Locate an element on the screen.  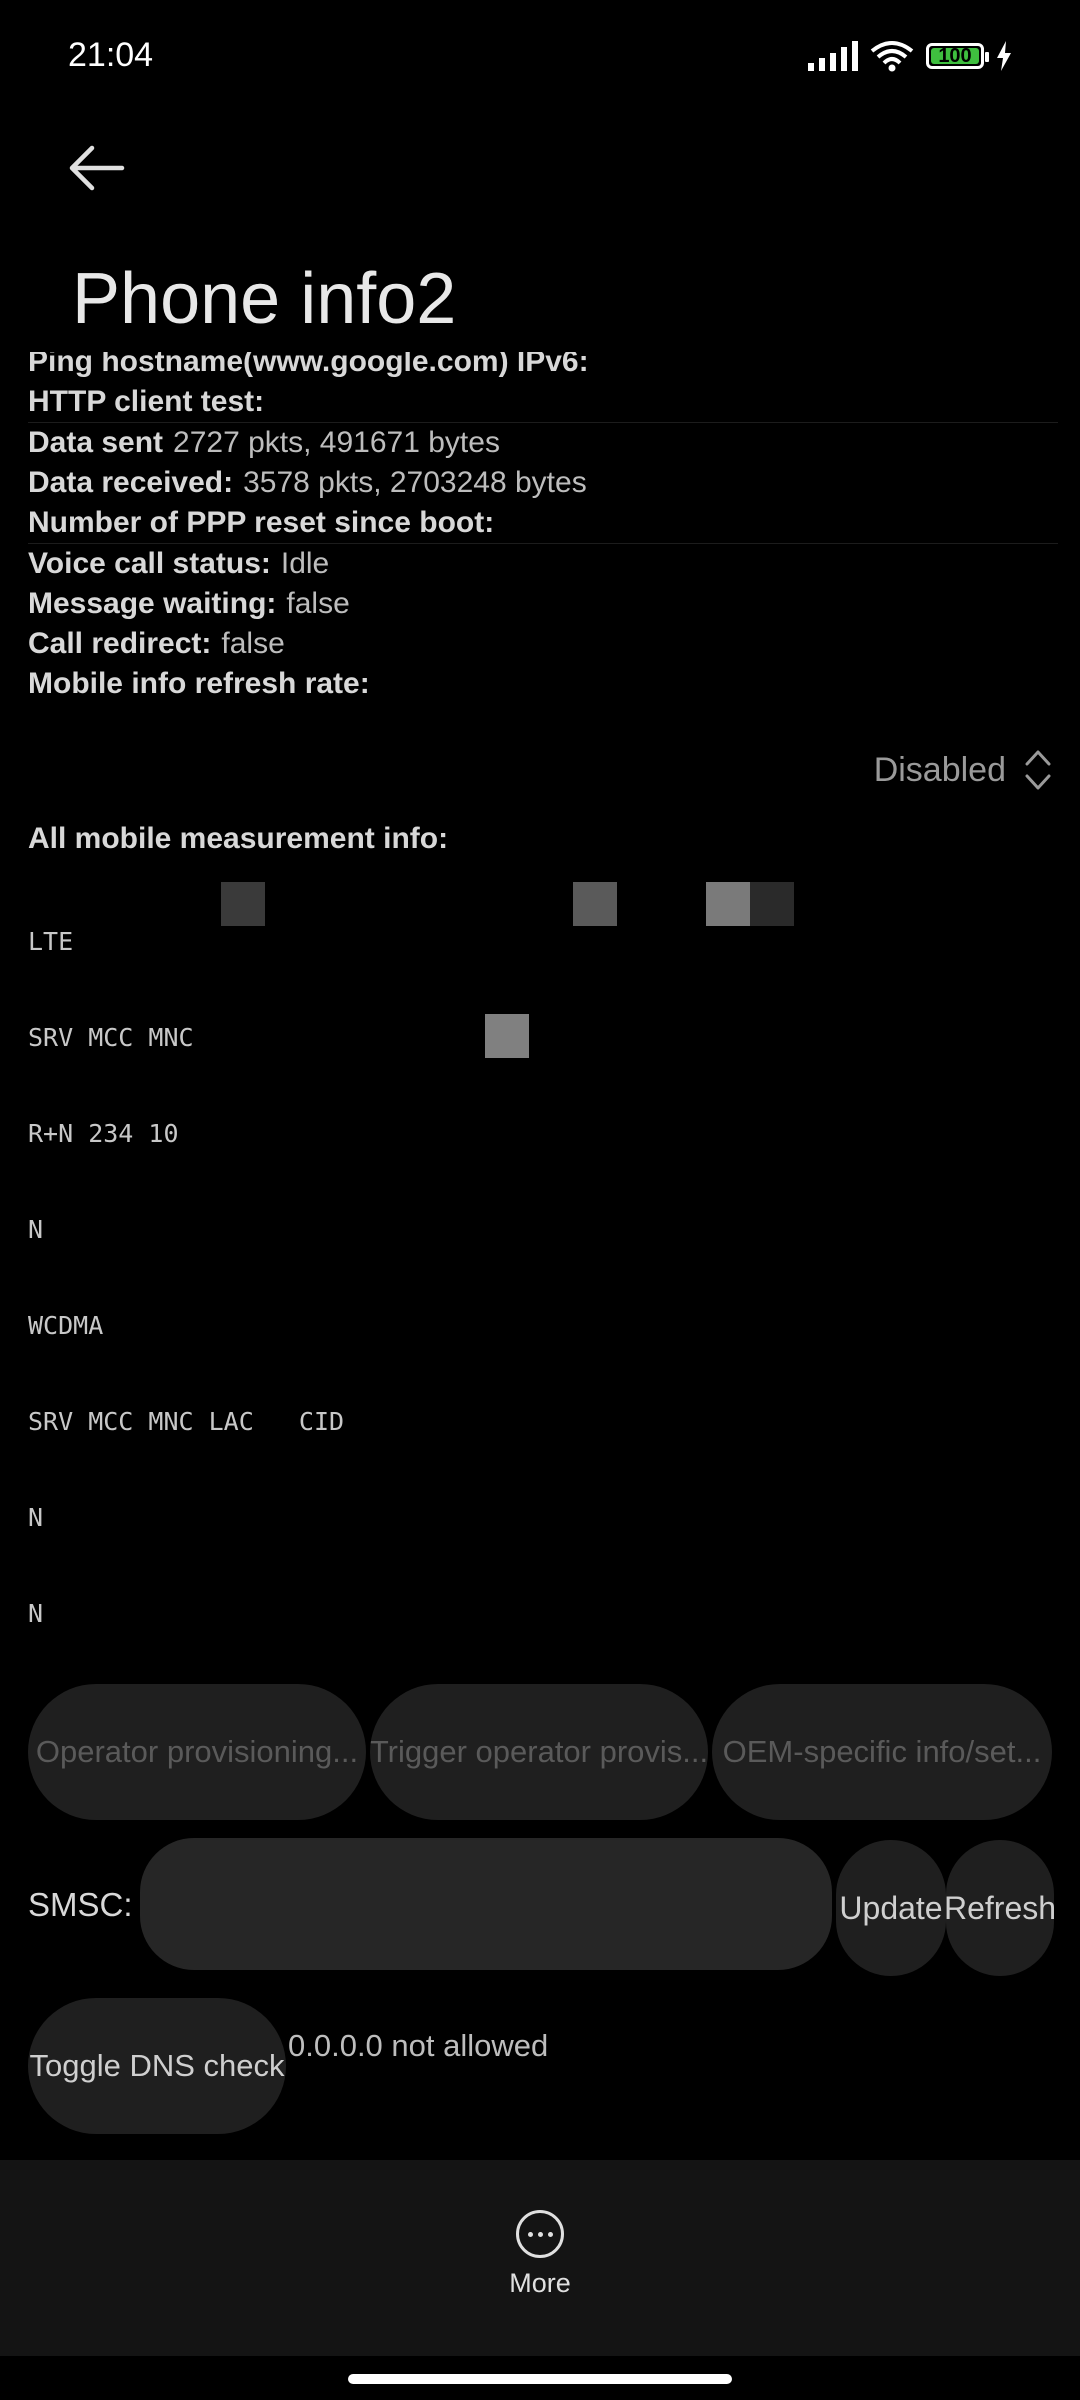
signal-icon is located at coordinates (833, 56).